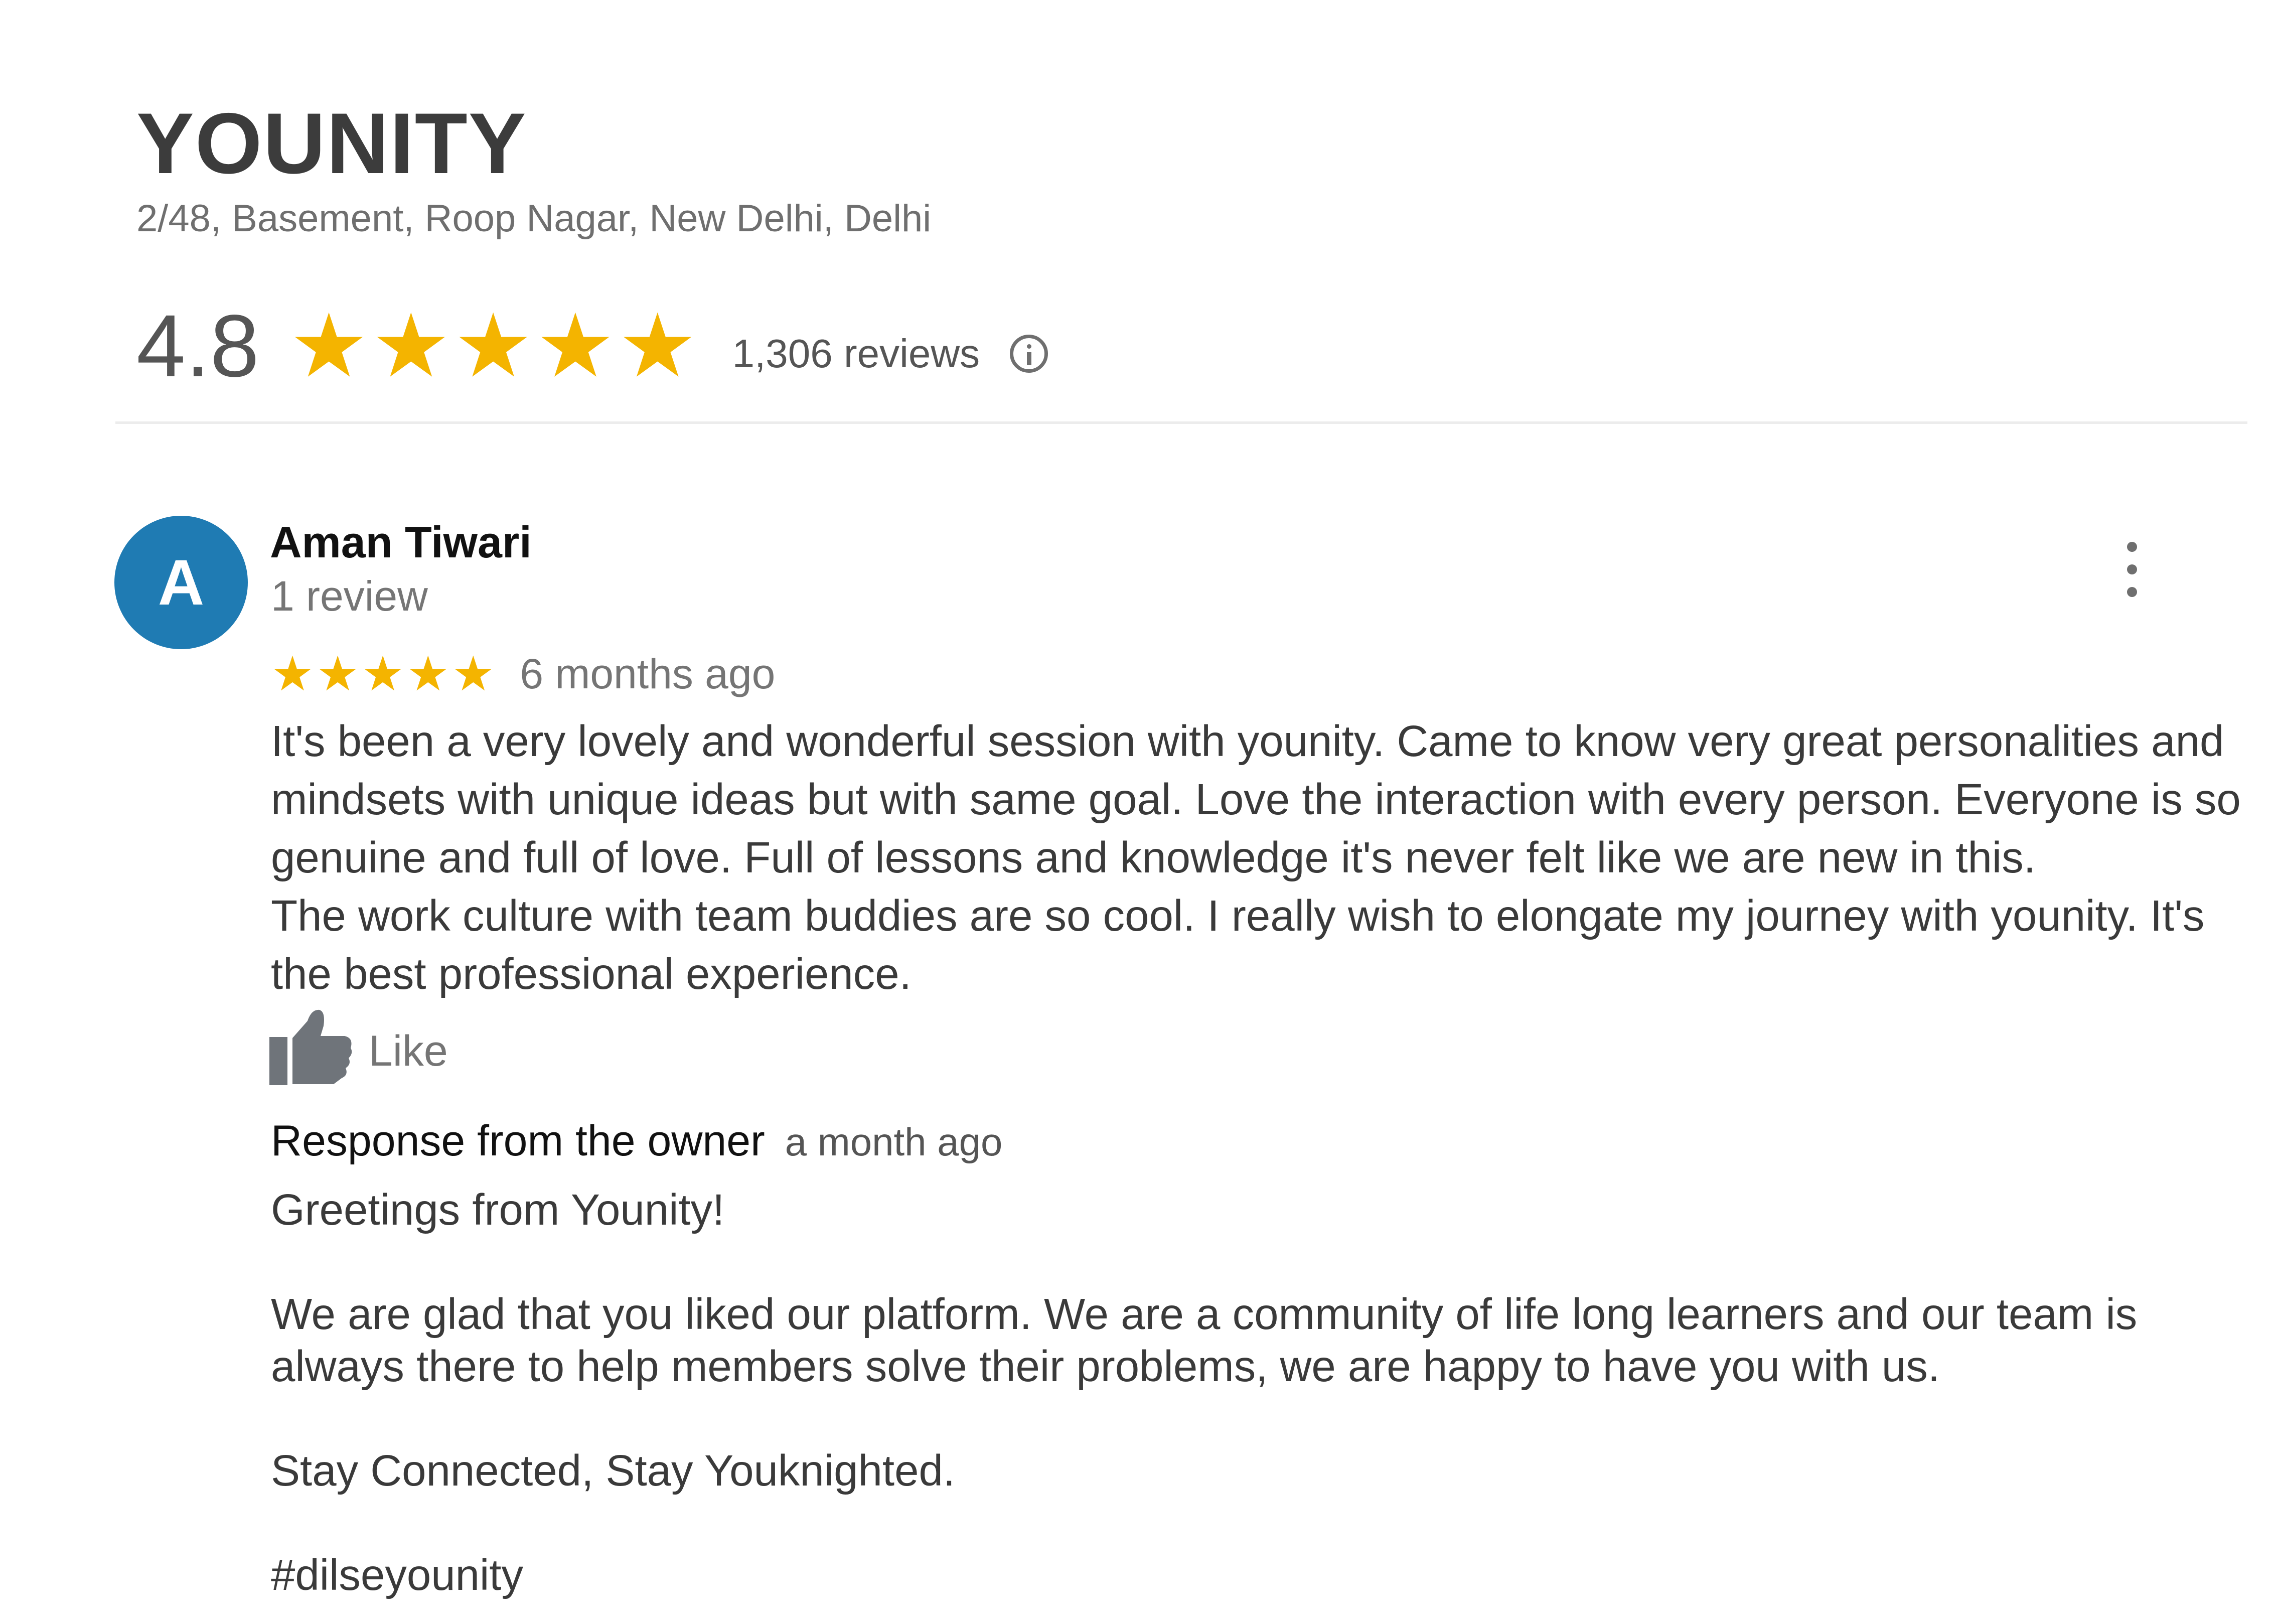 Image resolution: width=2275 pixels, height=1624 pixels. I want to click on response-paragraph: Stay Connected, Stay Youknighted., so click(613, 1470).